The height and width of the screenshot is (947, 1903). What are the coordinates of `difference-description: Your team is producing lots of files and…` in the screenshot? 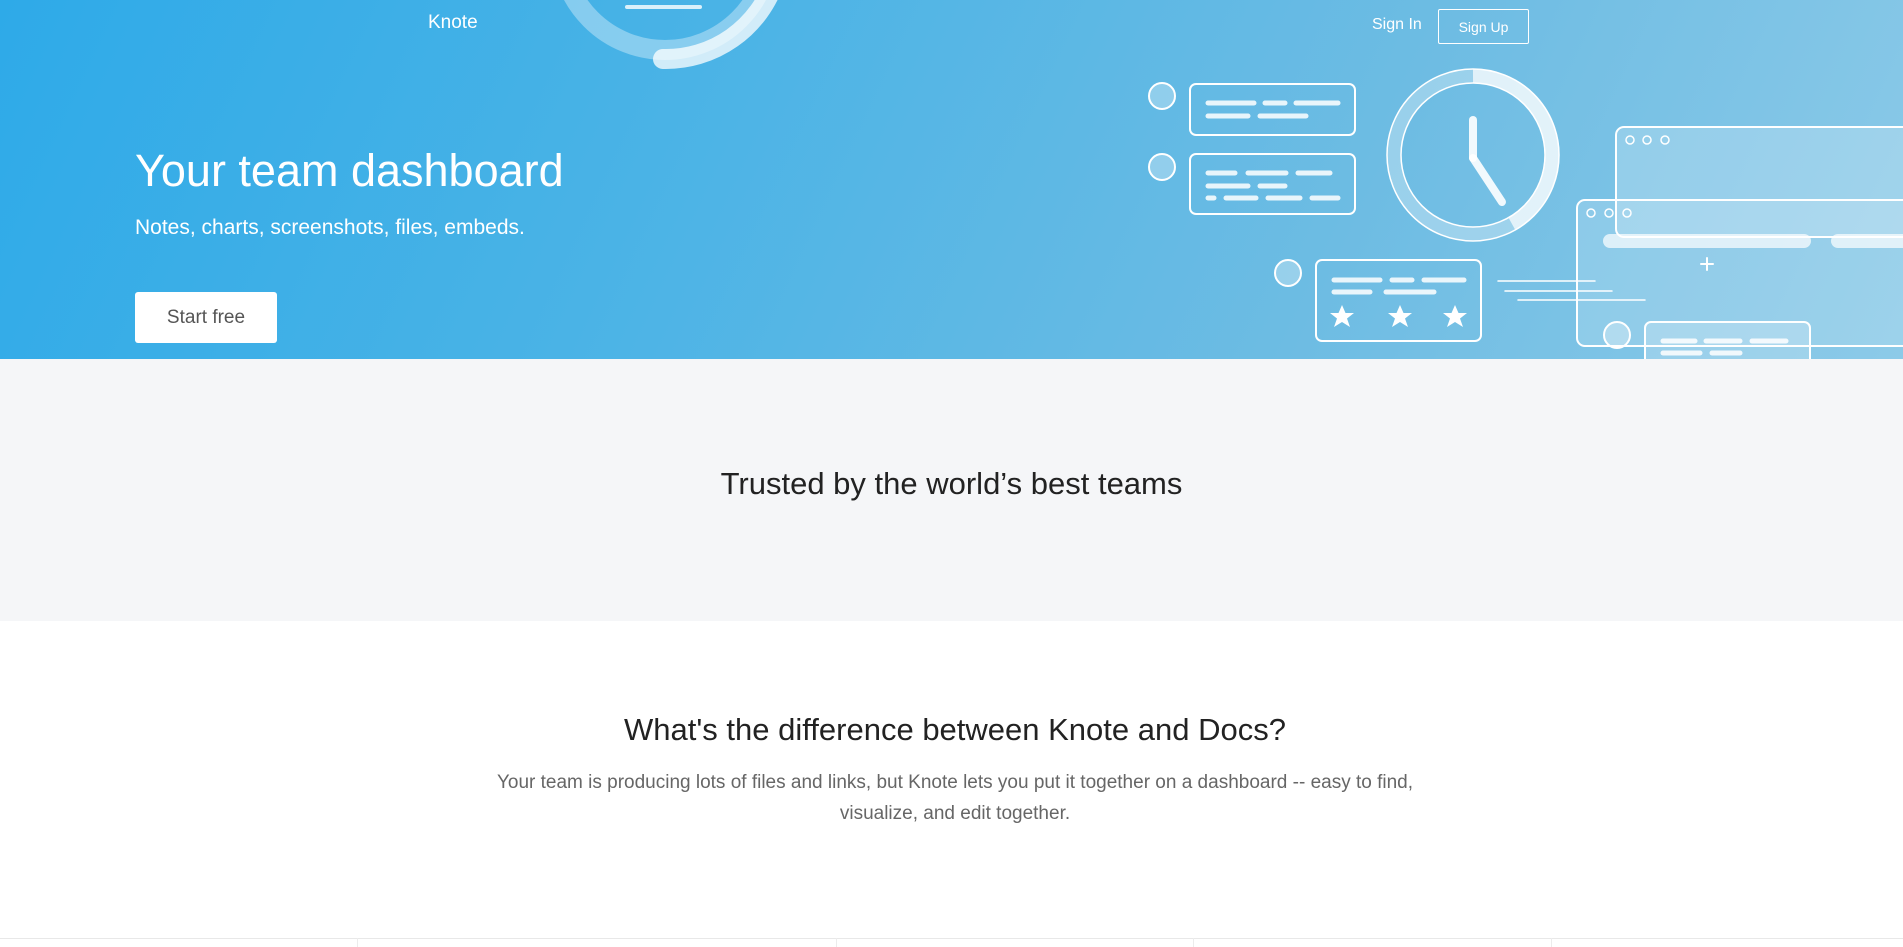 It's located at (955, 798).